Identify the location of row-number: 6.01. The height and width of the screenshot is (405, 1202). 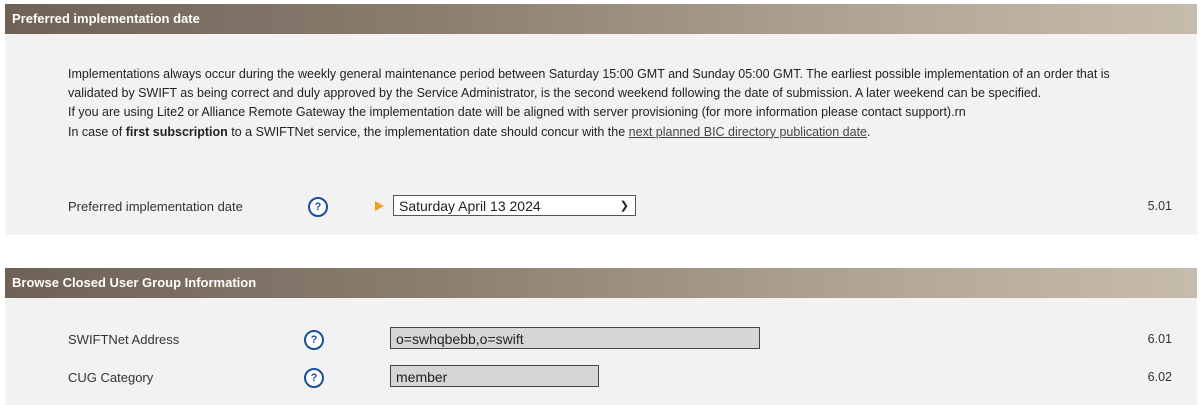
(1159, 339).